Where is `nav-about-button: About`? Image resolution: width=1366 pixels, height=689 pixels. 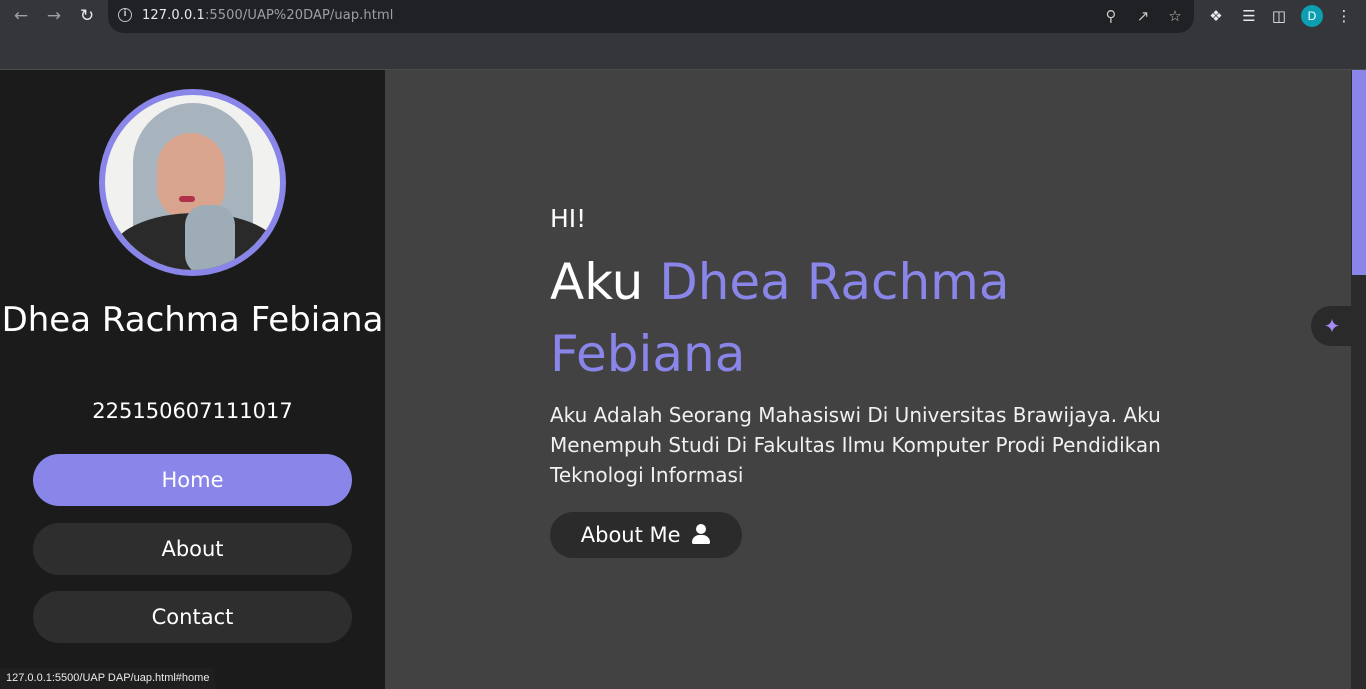 nav-about-button: About is located at coordinates (192, 549).